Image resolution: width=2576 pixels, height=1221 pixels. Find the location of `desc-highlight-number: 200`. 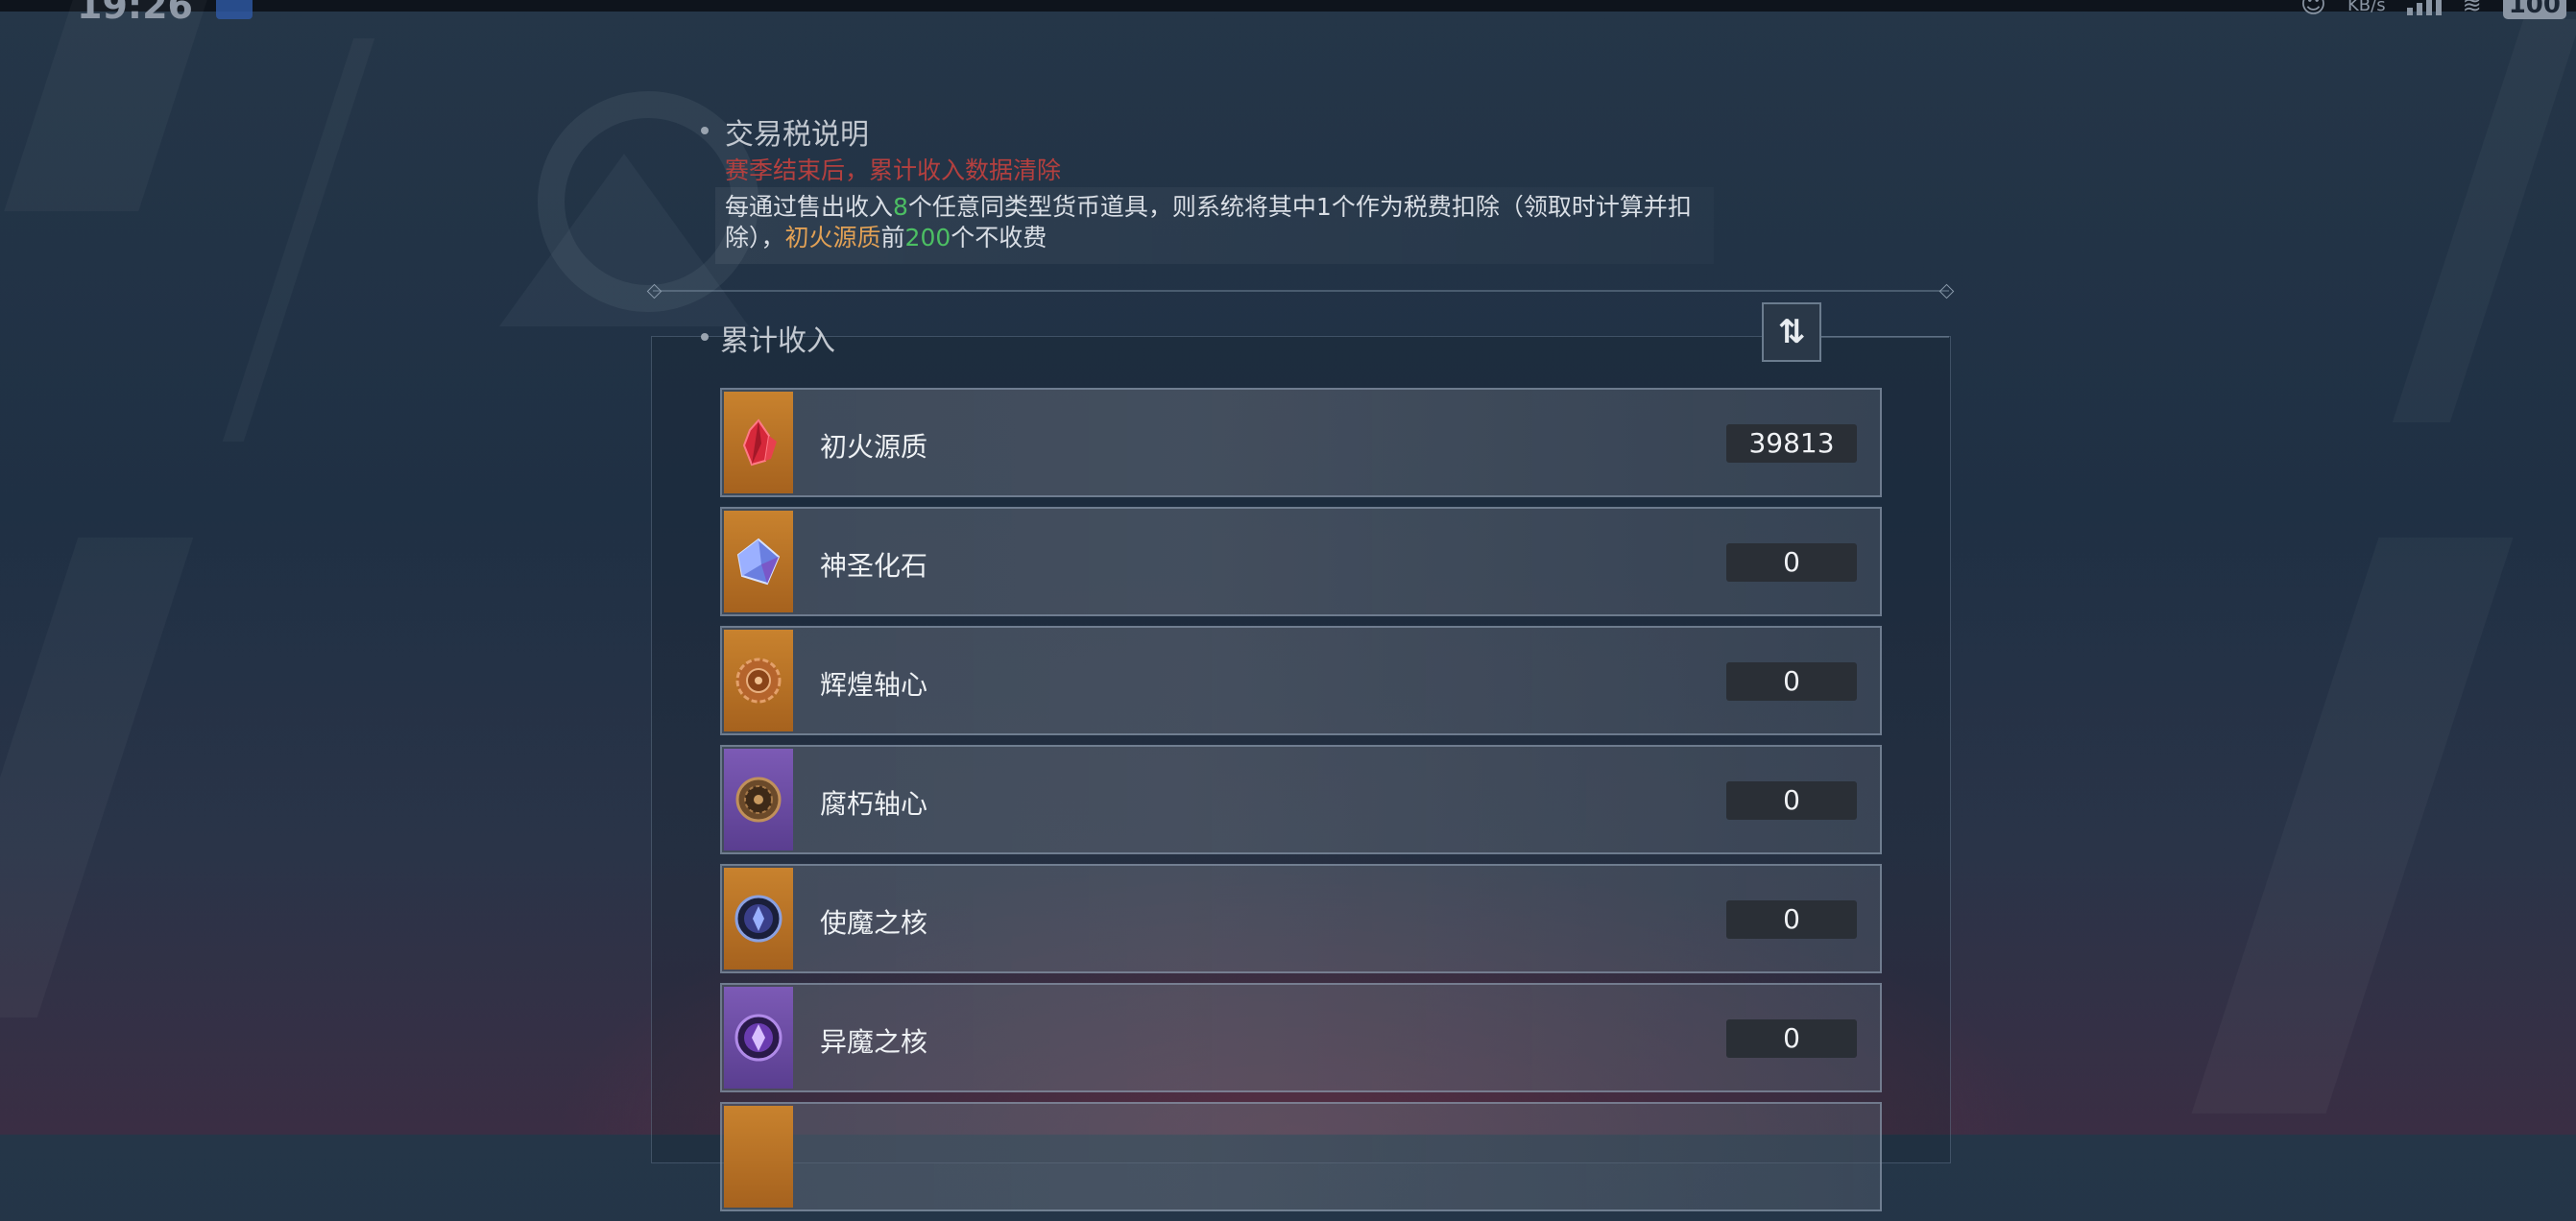

desc-highlight-number: 200 is located at coordinates (927, 237).